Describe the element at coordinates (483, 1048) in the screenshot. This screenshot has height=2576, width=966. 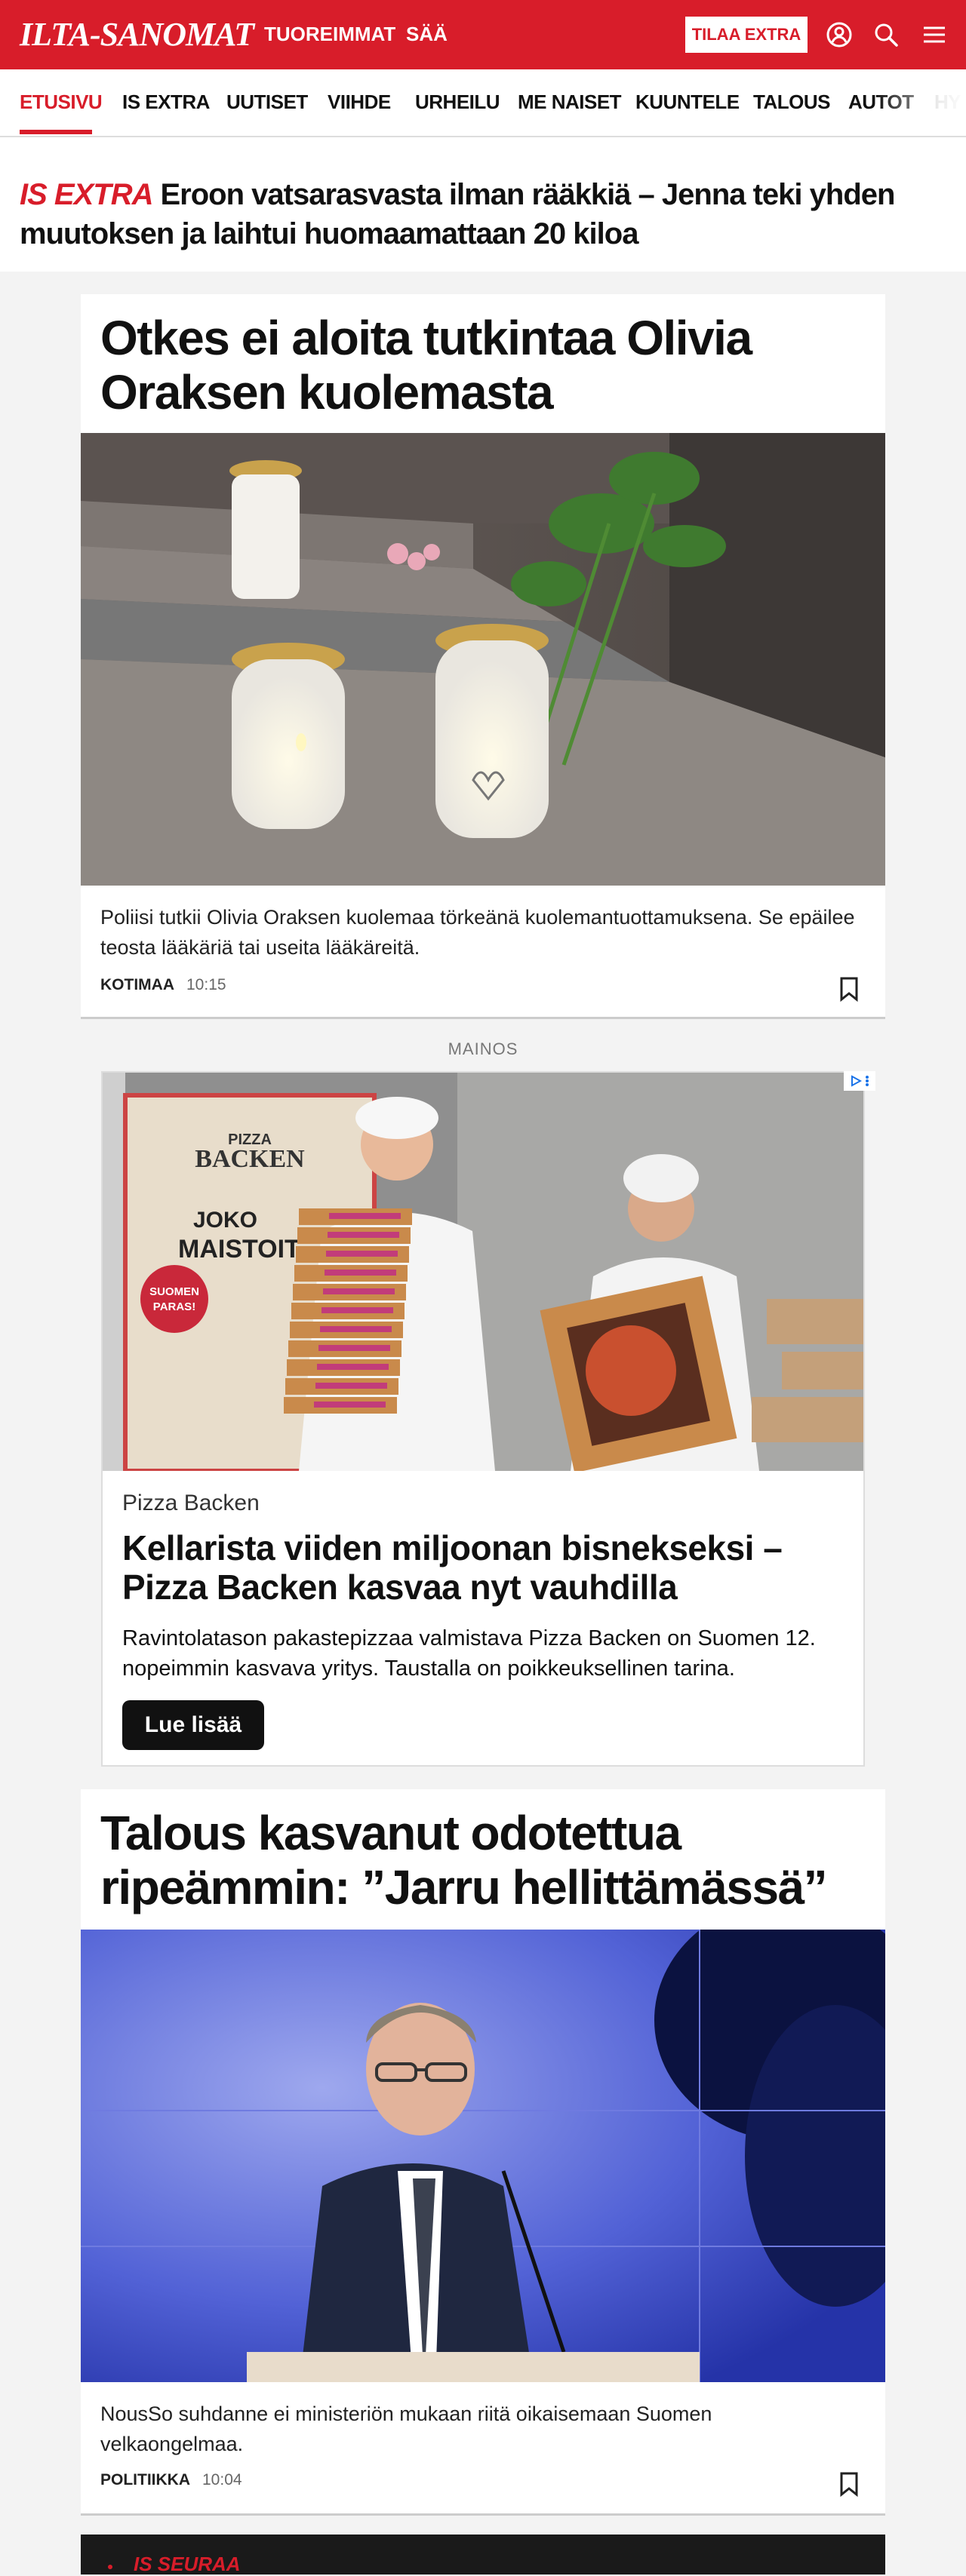
I see `ad-label: MAINOS` at that location.